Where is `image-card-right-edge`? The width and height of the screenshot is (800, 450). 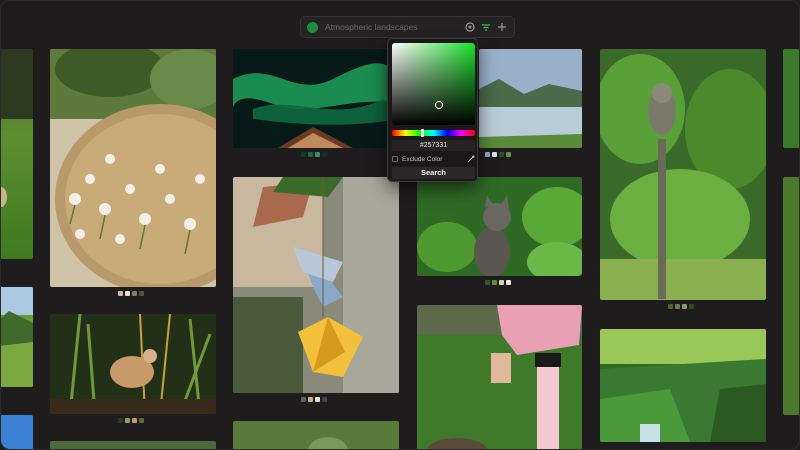
image-card-right-edge is located at coordinates (791, 98).